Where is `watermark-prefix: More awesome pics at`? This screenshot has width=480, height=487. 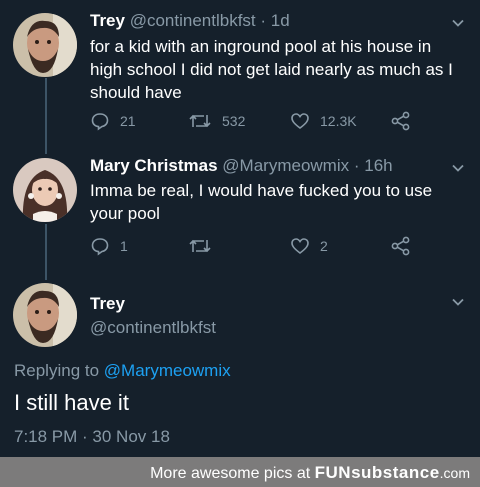 watermark-prefix: More awesome pics at is located at coordinates (230, 473).